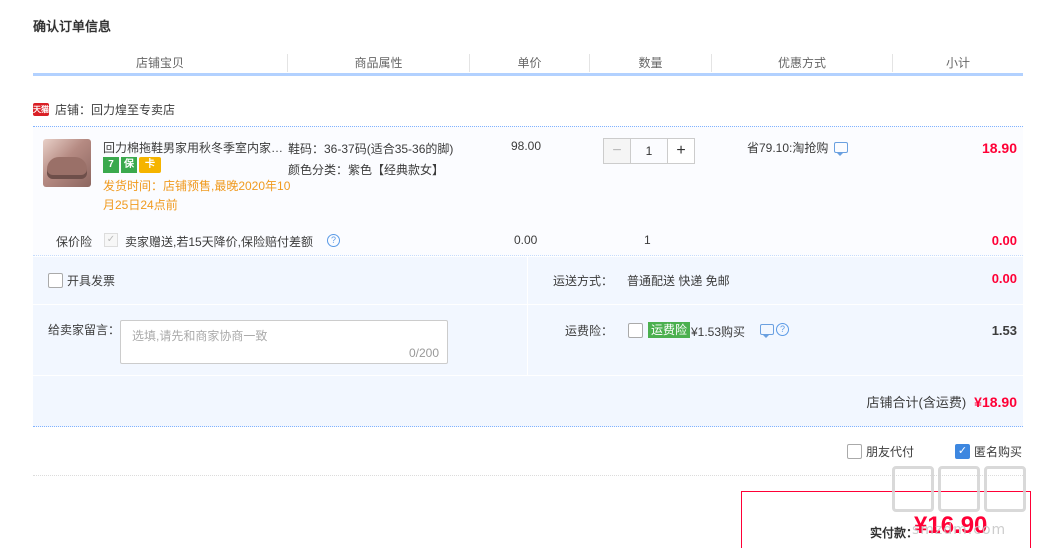 Image resolution: width=1040 pixels, height=548 pixels. Describe the element at coordinates (788, 148) in the screenshot. I see `promo-text: 省79.10:淘抢购` at that location.